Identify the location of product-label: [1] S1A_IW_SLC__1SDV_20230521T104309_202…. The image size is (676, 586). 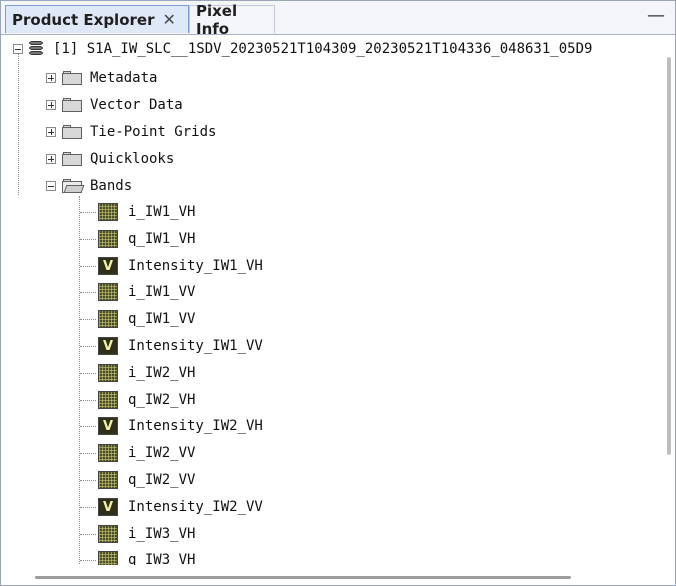
(323, 49).